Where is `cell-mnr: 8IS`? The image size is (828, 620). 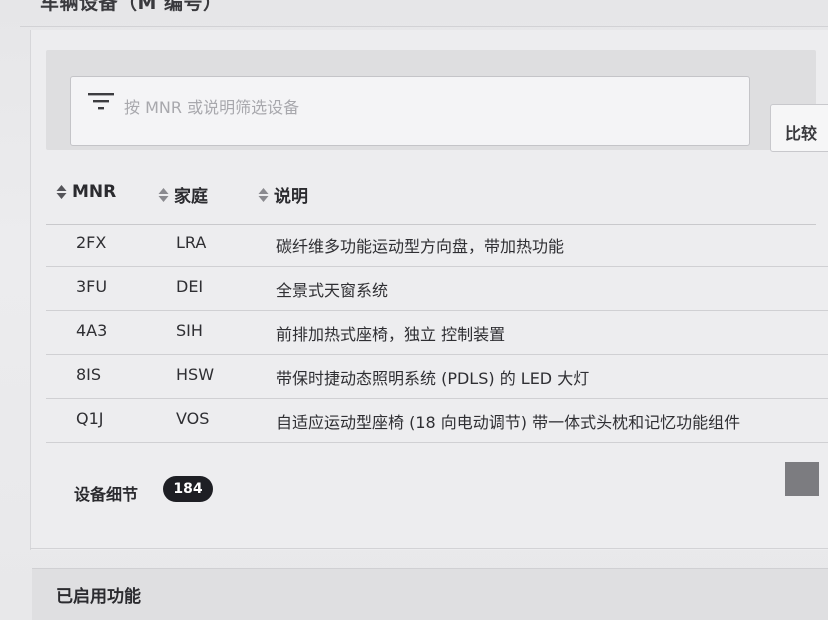
cell-mnr: 8IS is located at coordinates (89, 374).